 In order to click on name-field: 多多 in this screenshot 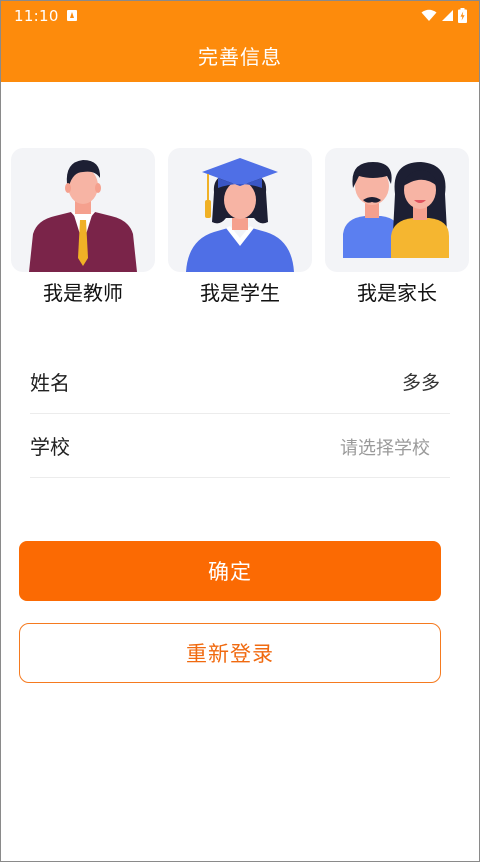, I will do `click(421, 381)`.